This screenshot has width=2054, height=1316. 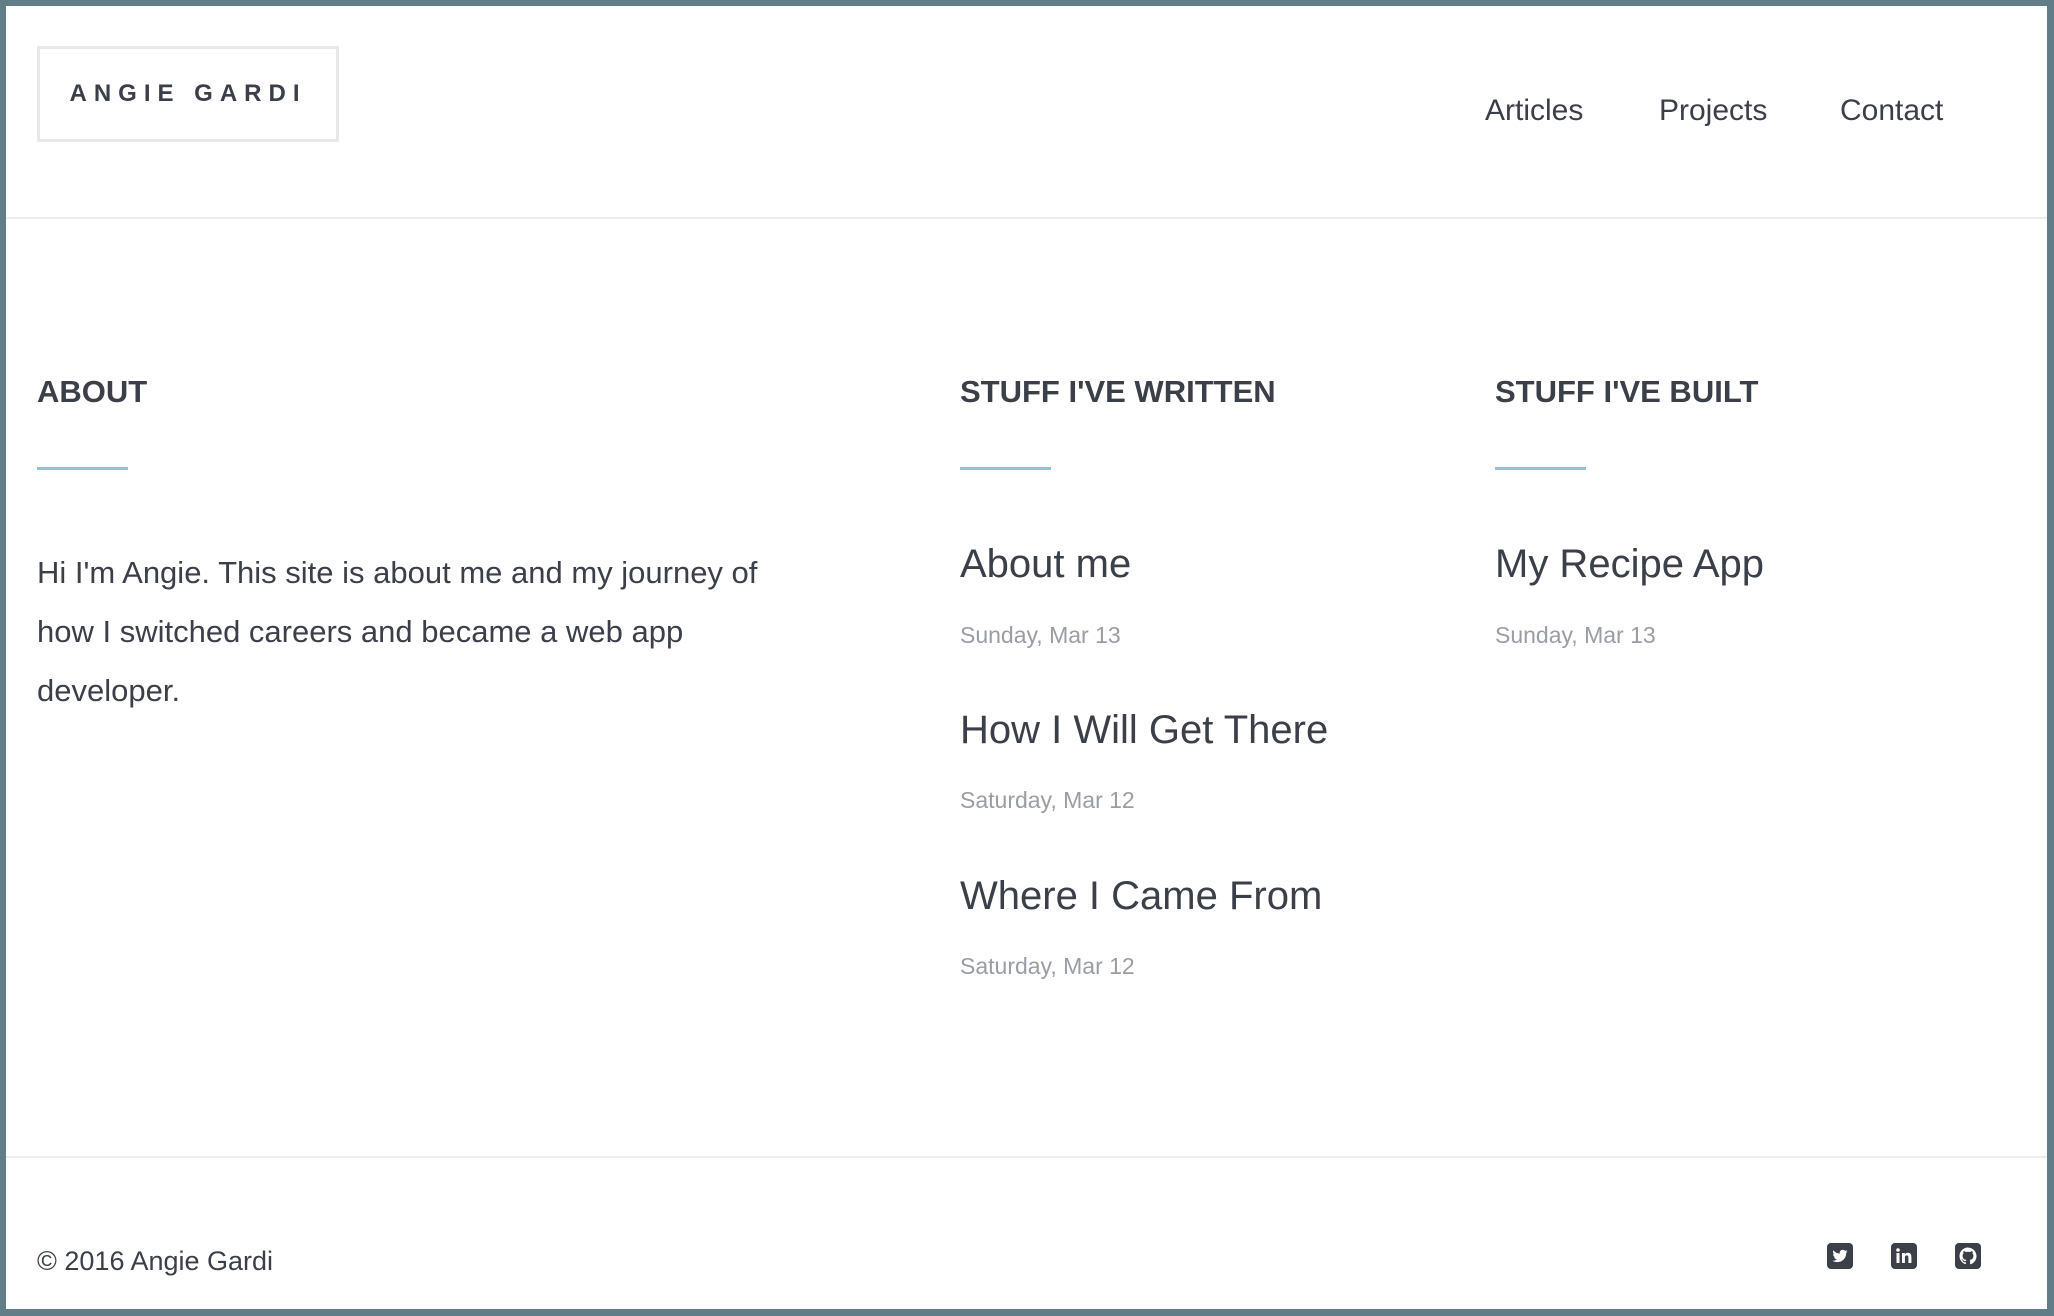 I want to click on project-link: My Recipe App, so click(x=1629, y=564).